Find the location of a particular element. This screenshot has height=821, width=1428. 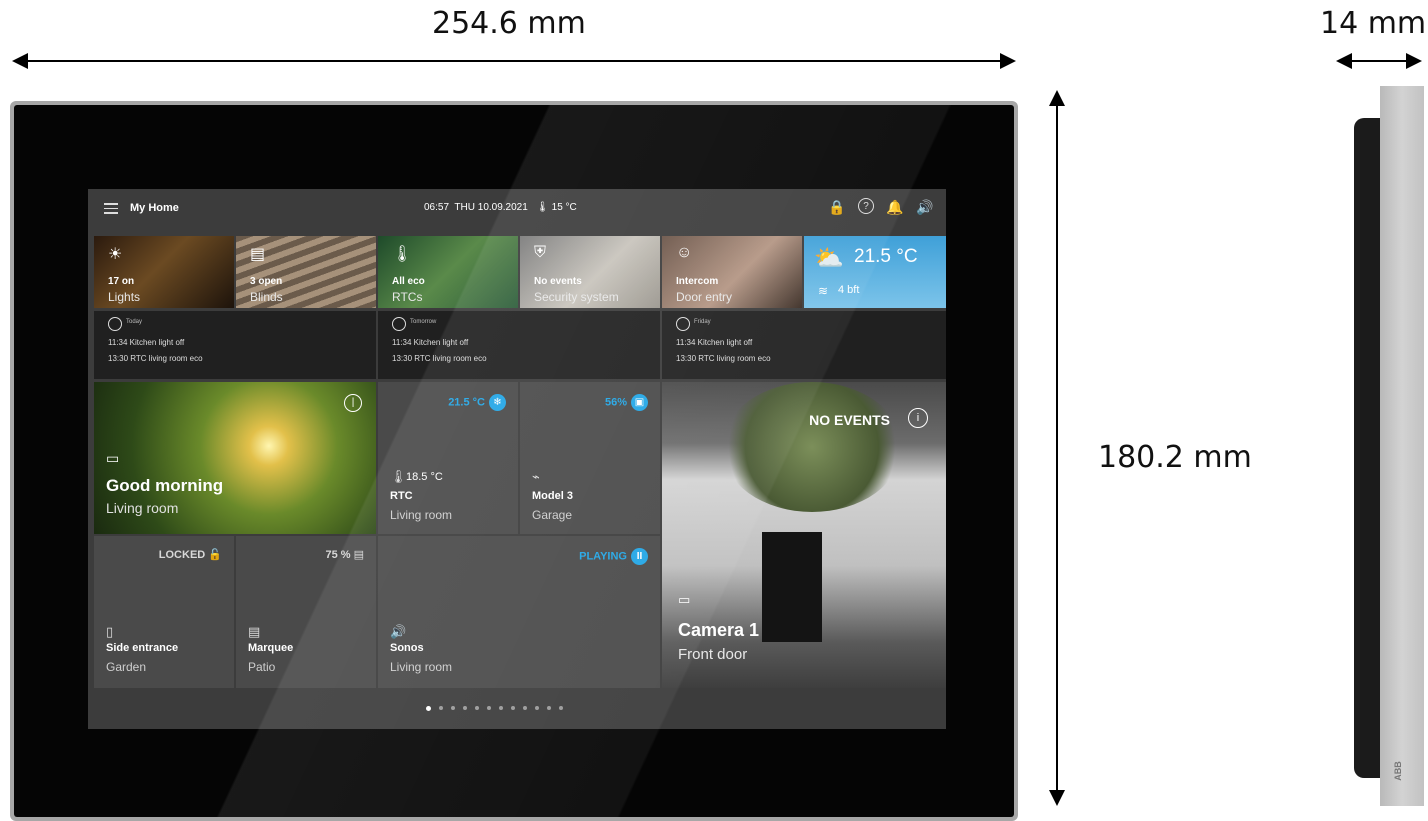

rtc-setpoint: 21.5 °C is located at coordinates (466, 402).